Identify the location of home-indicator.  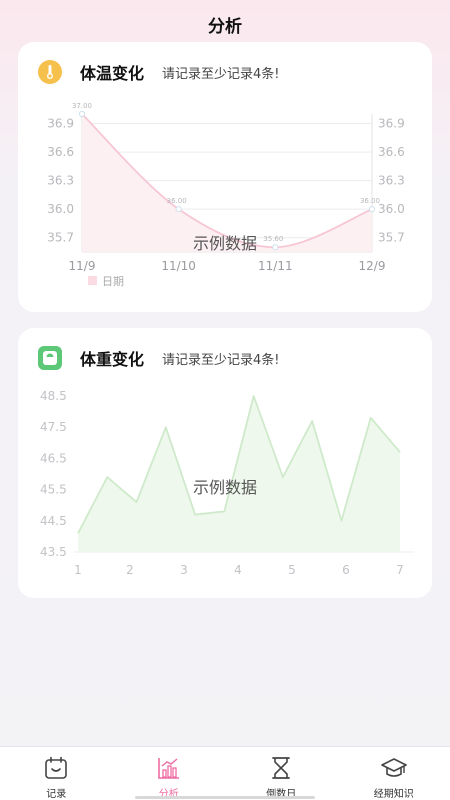
(225, 797).